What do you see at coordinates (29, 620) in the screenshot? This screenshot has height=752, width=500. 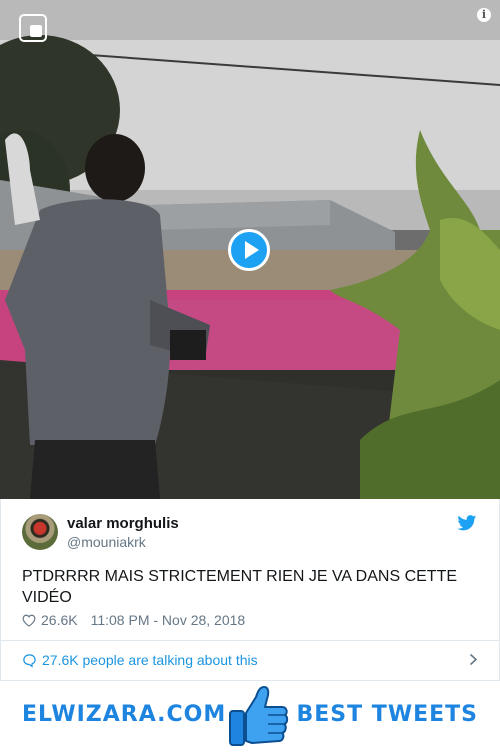 I see `heart-icon` at bounding box center [29, 620].